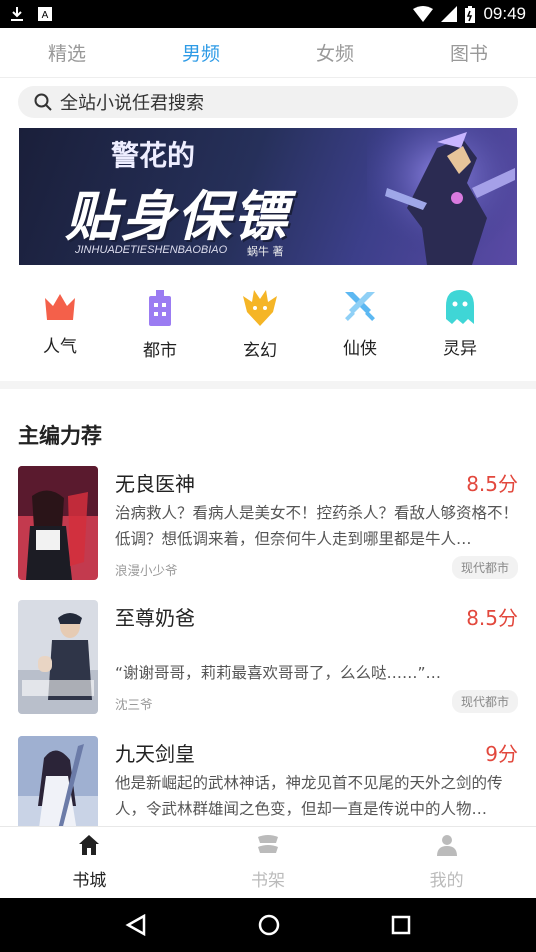  What do you see at coordinates (360, 349) in the screenshot?
I see `category-label: 仙侠` at bounding box center [360, 349].